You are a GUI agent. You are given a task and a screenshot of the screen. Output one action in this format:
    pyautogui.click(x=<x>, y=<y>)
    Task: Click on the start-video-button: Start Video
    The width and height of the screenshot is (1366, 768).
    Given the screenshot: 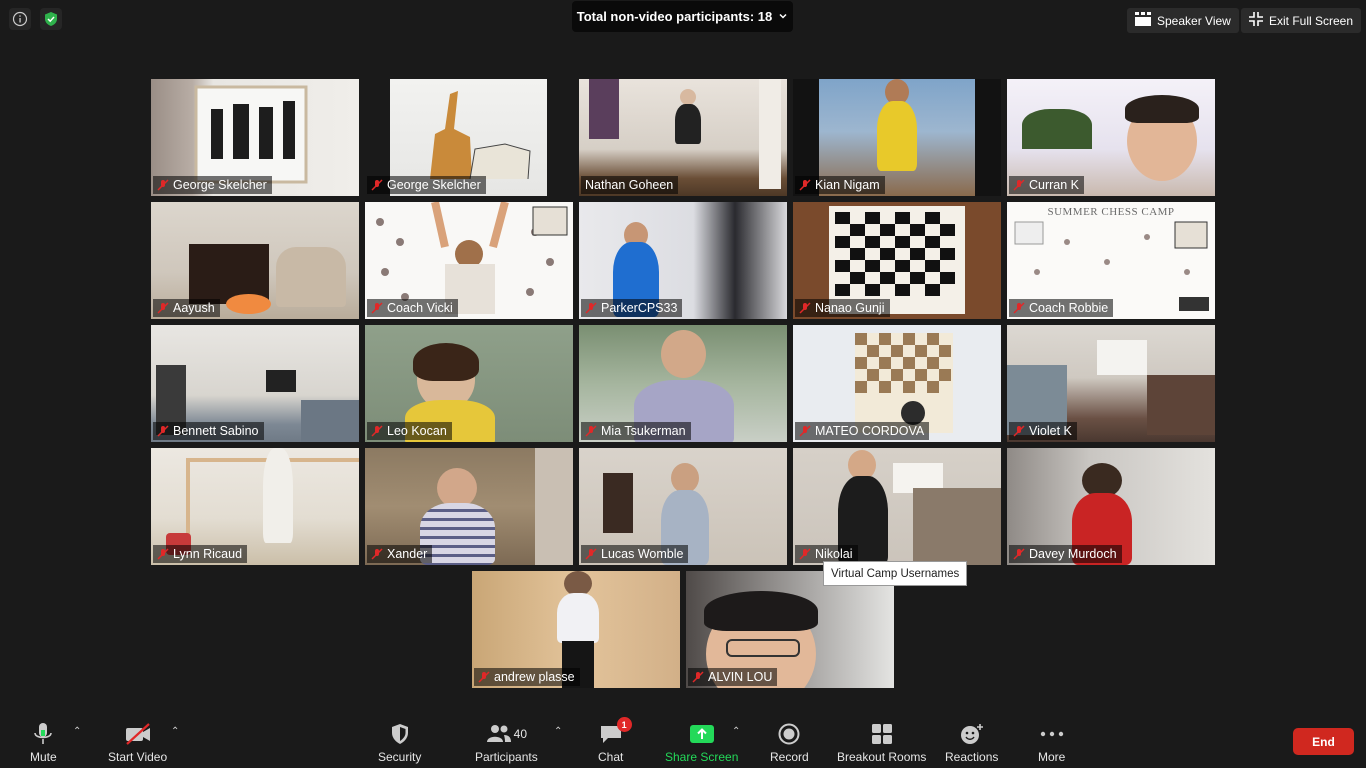 What is the action you would take?
    pyautogui.click(x=137, y=743)
    